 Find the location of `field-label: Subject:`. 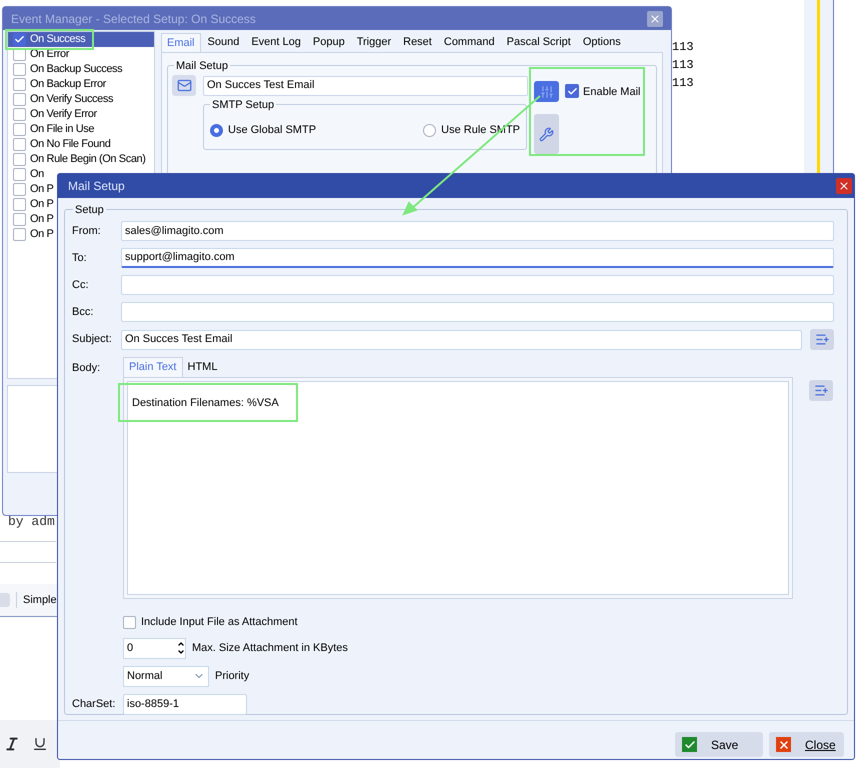

field-label: Subject: is located at coordinates (92, 340).